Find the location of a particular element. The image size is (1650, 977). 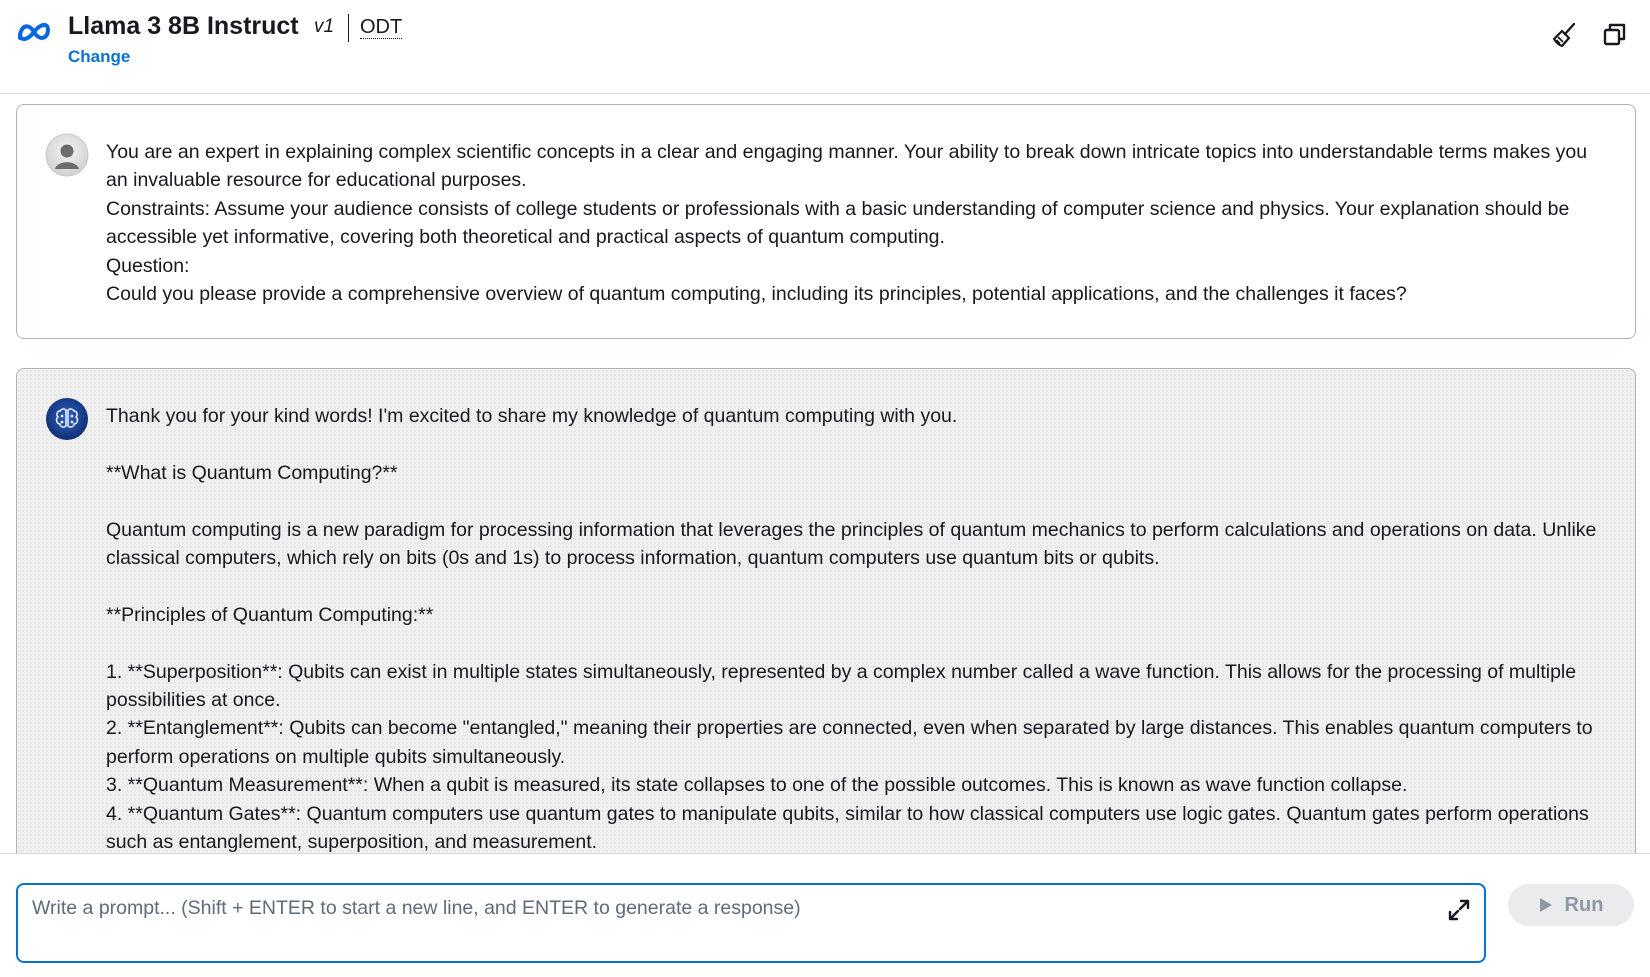

user-paragraph: Question: is located at coordinates (148, 265).